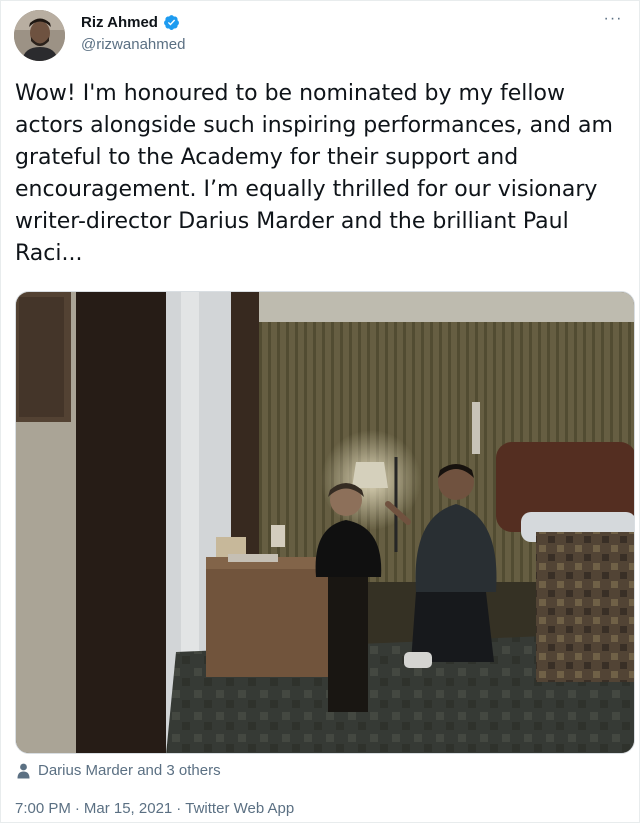  I want to click on author-handle: @rizwanahmed, so click(133, 44).